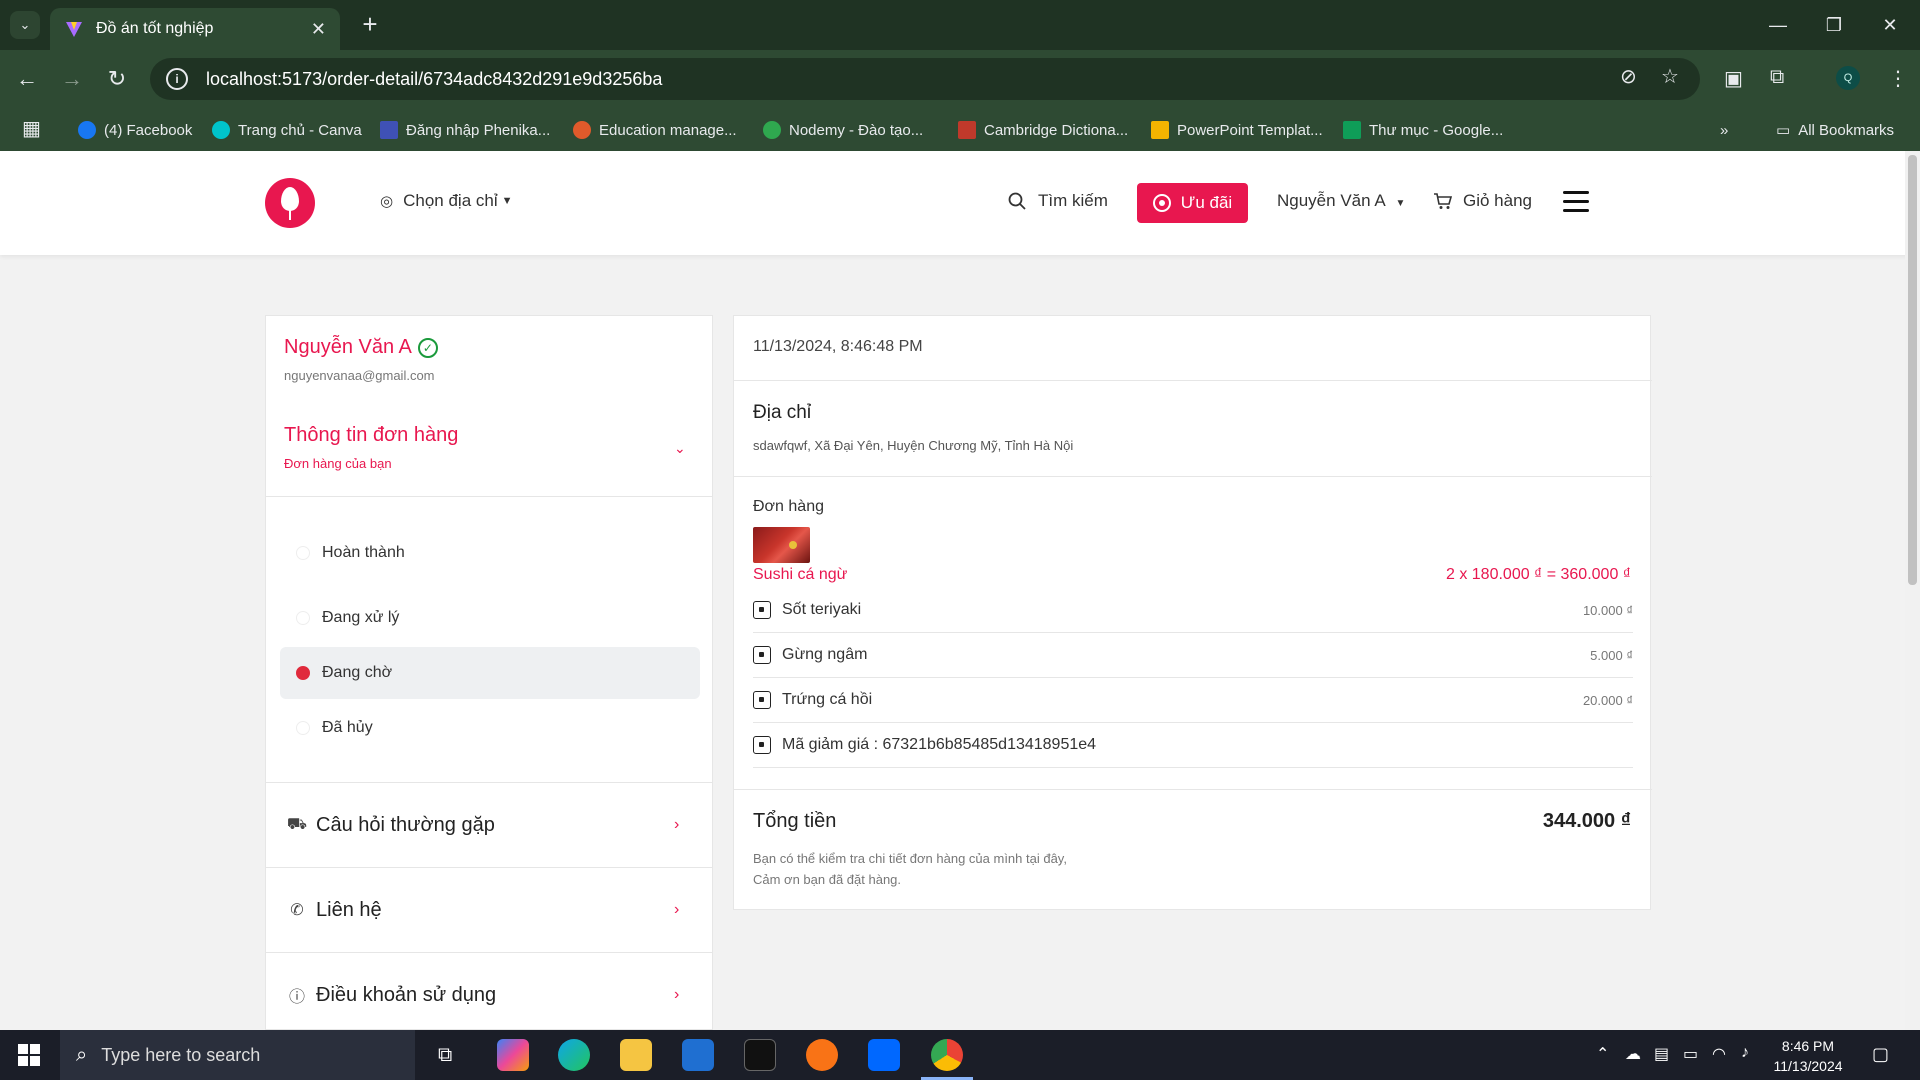  Describe the element at coordinates (29, 1055) in the screenshot. I see `windows-start-icon` at that location.